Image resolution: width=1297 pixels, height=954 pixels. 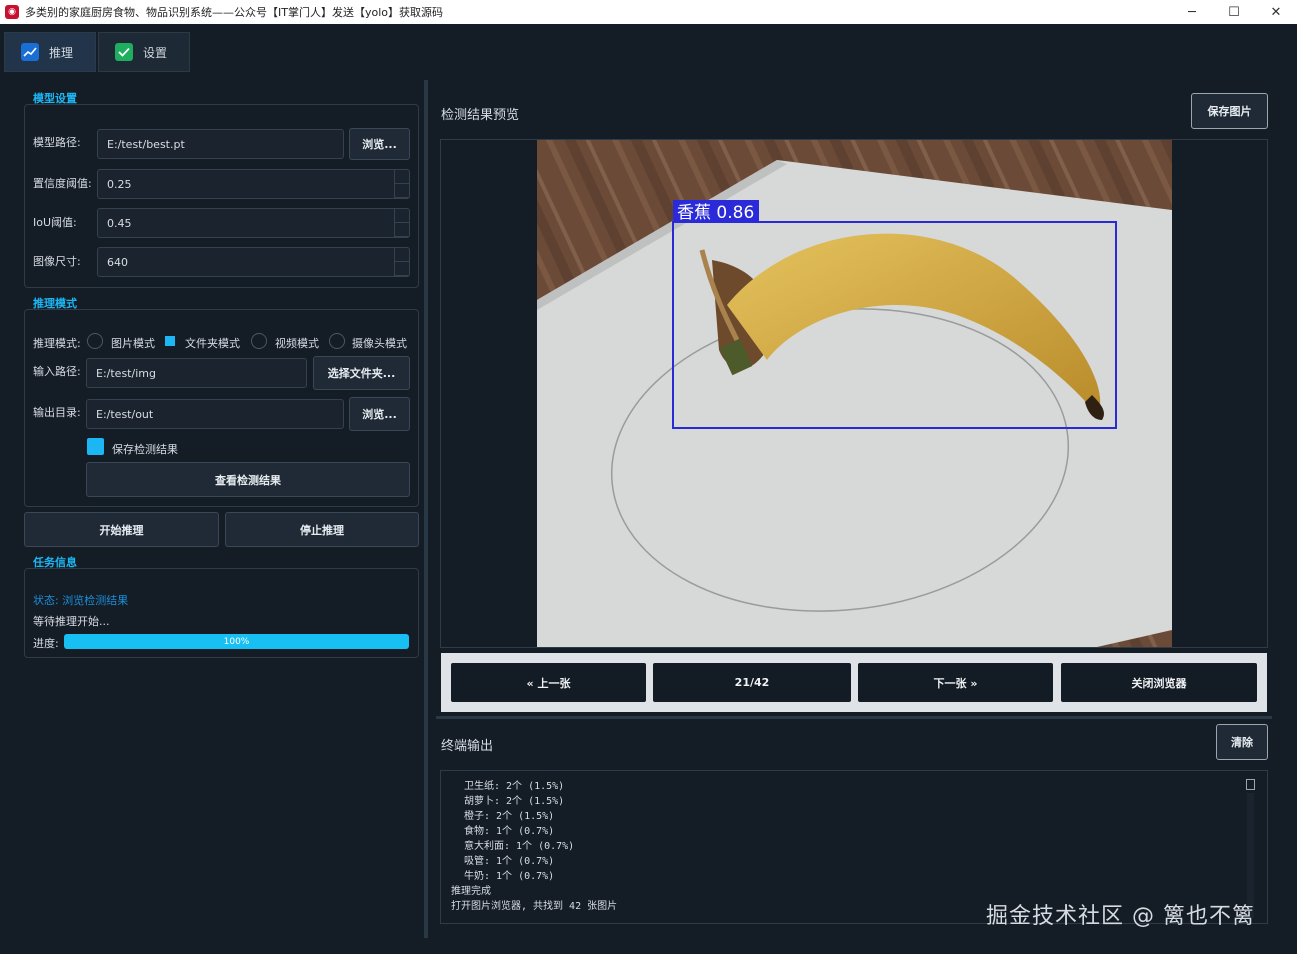 I want to click on model-path-input: E:/test/best.pt, so click(x=220, y=144).